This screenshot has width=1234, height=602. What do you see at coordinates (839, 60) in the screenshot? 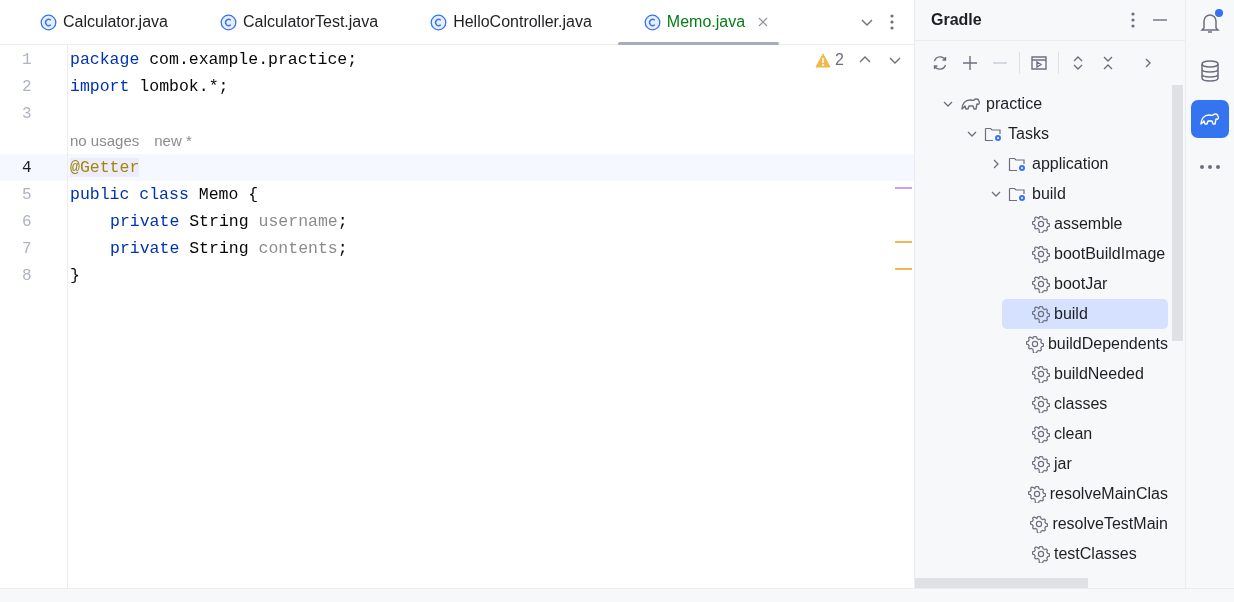
I see `warning-count: 2` at bounding box center [839, 60].